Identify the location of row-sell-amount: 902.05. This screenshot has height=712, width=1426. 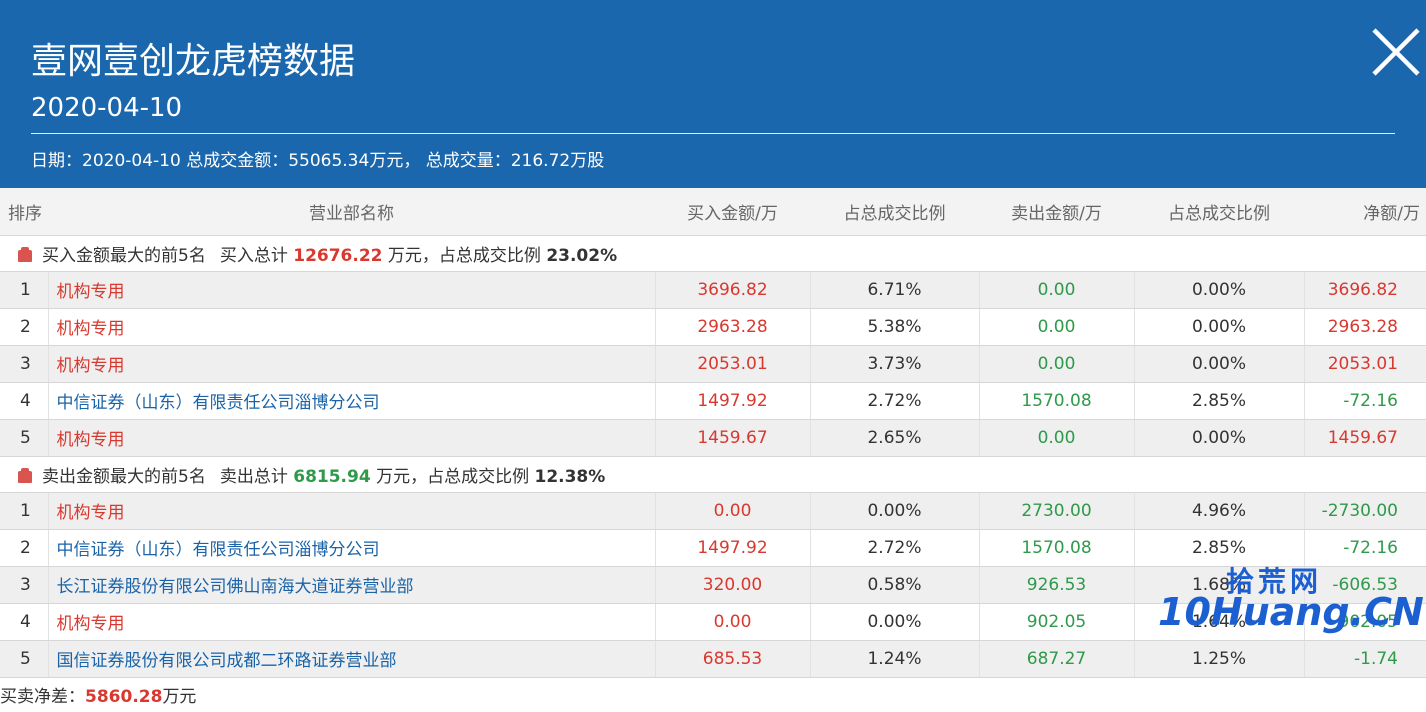
(1056, 621).